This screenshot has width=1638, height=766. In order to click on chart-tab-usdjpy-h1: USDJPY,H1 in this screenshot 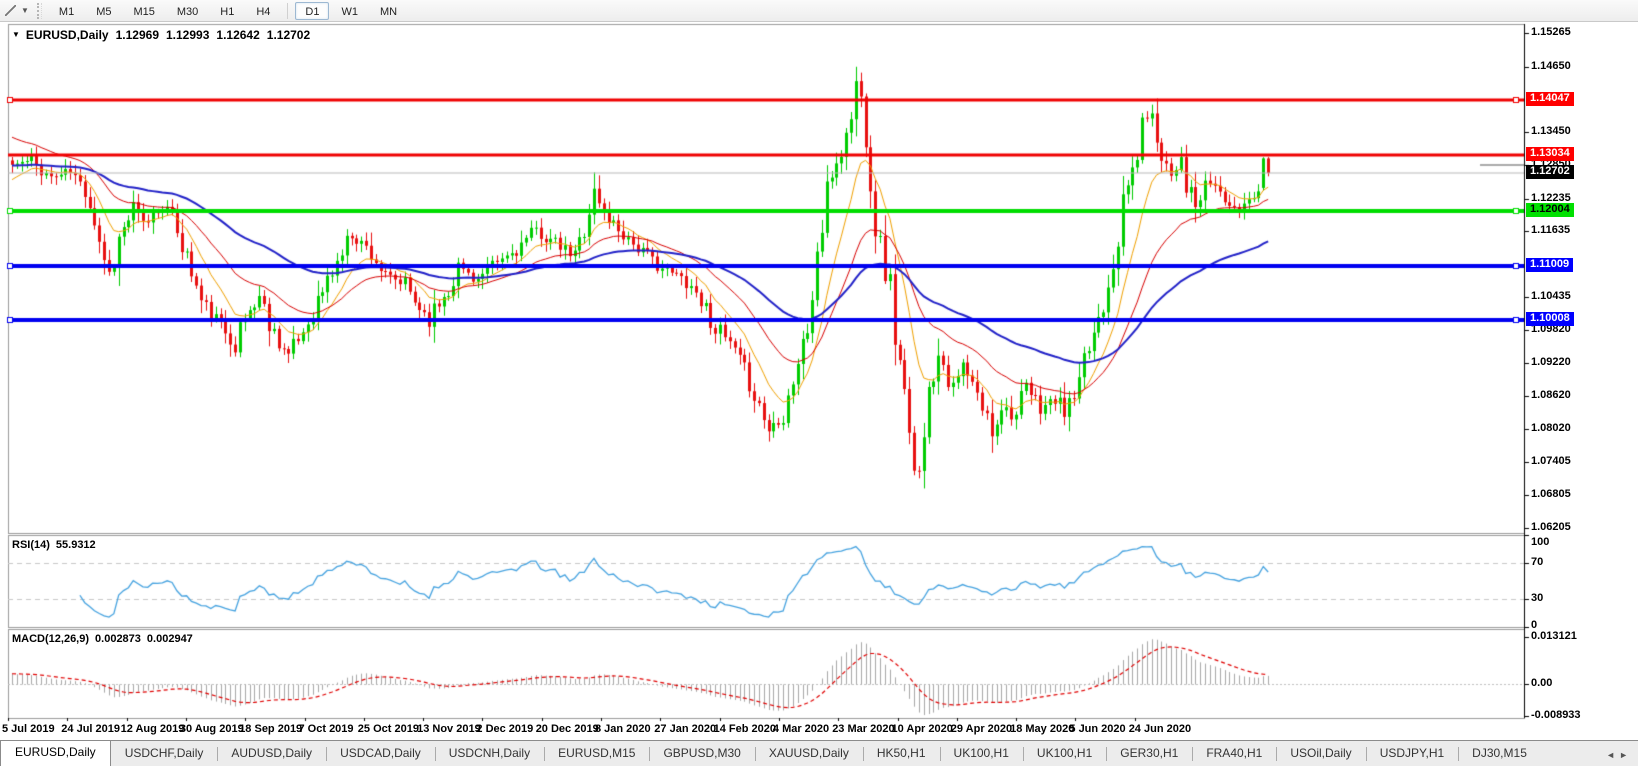, I will do `click(1411, 754)`.